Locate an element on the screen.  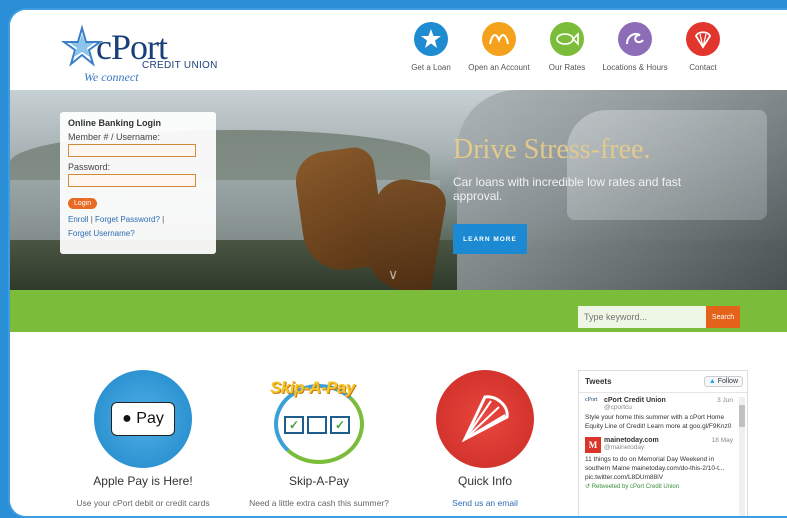
feature-title: Apple Pay is Here! is located at coordinates (143, 481).